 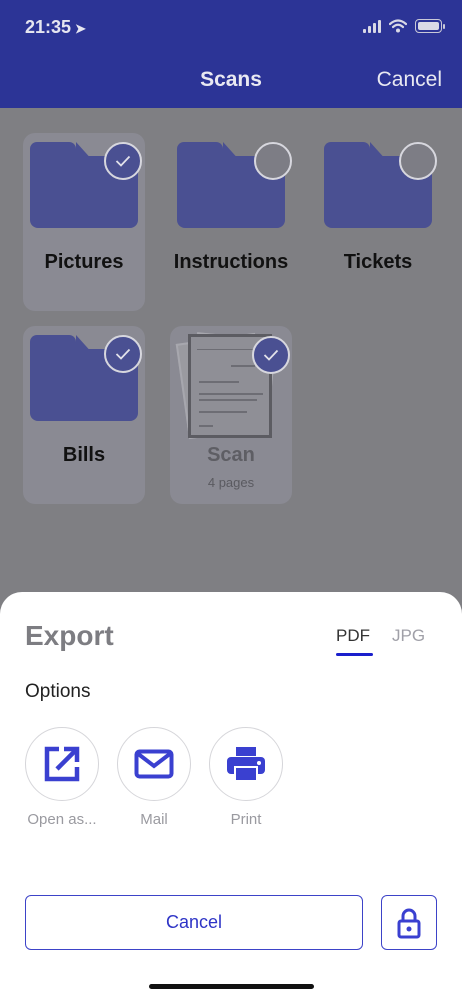 I want to click on mail-button, so click(x=154, y=764).